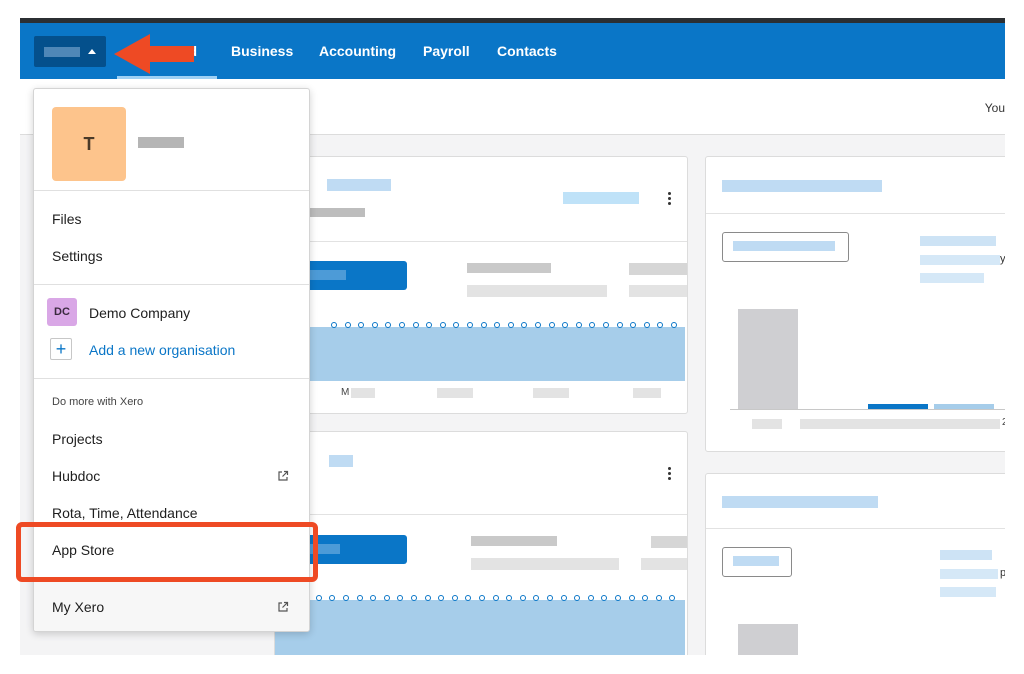 The width and height of the screenshot is (1024, 674). What do you see at coordinates (509, 268) in the screenshot?
I see `card1-stat-label-redacted` at bounding box center [509, 268].